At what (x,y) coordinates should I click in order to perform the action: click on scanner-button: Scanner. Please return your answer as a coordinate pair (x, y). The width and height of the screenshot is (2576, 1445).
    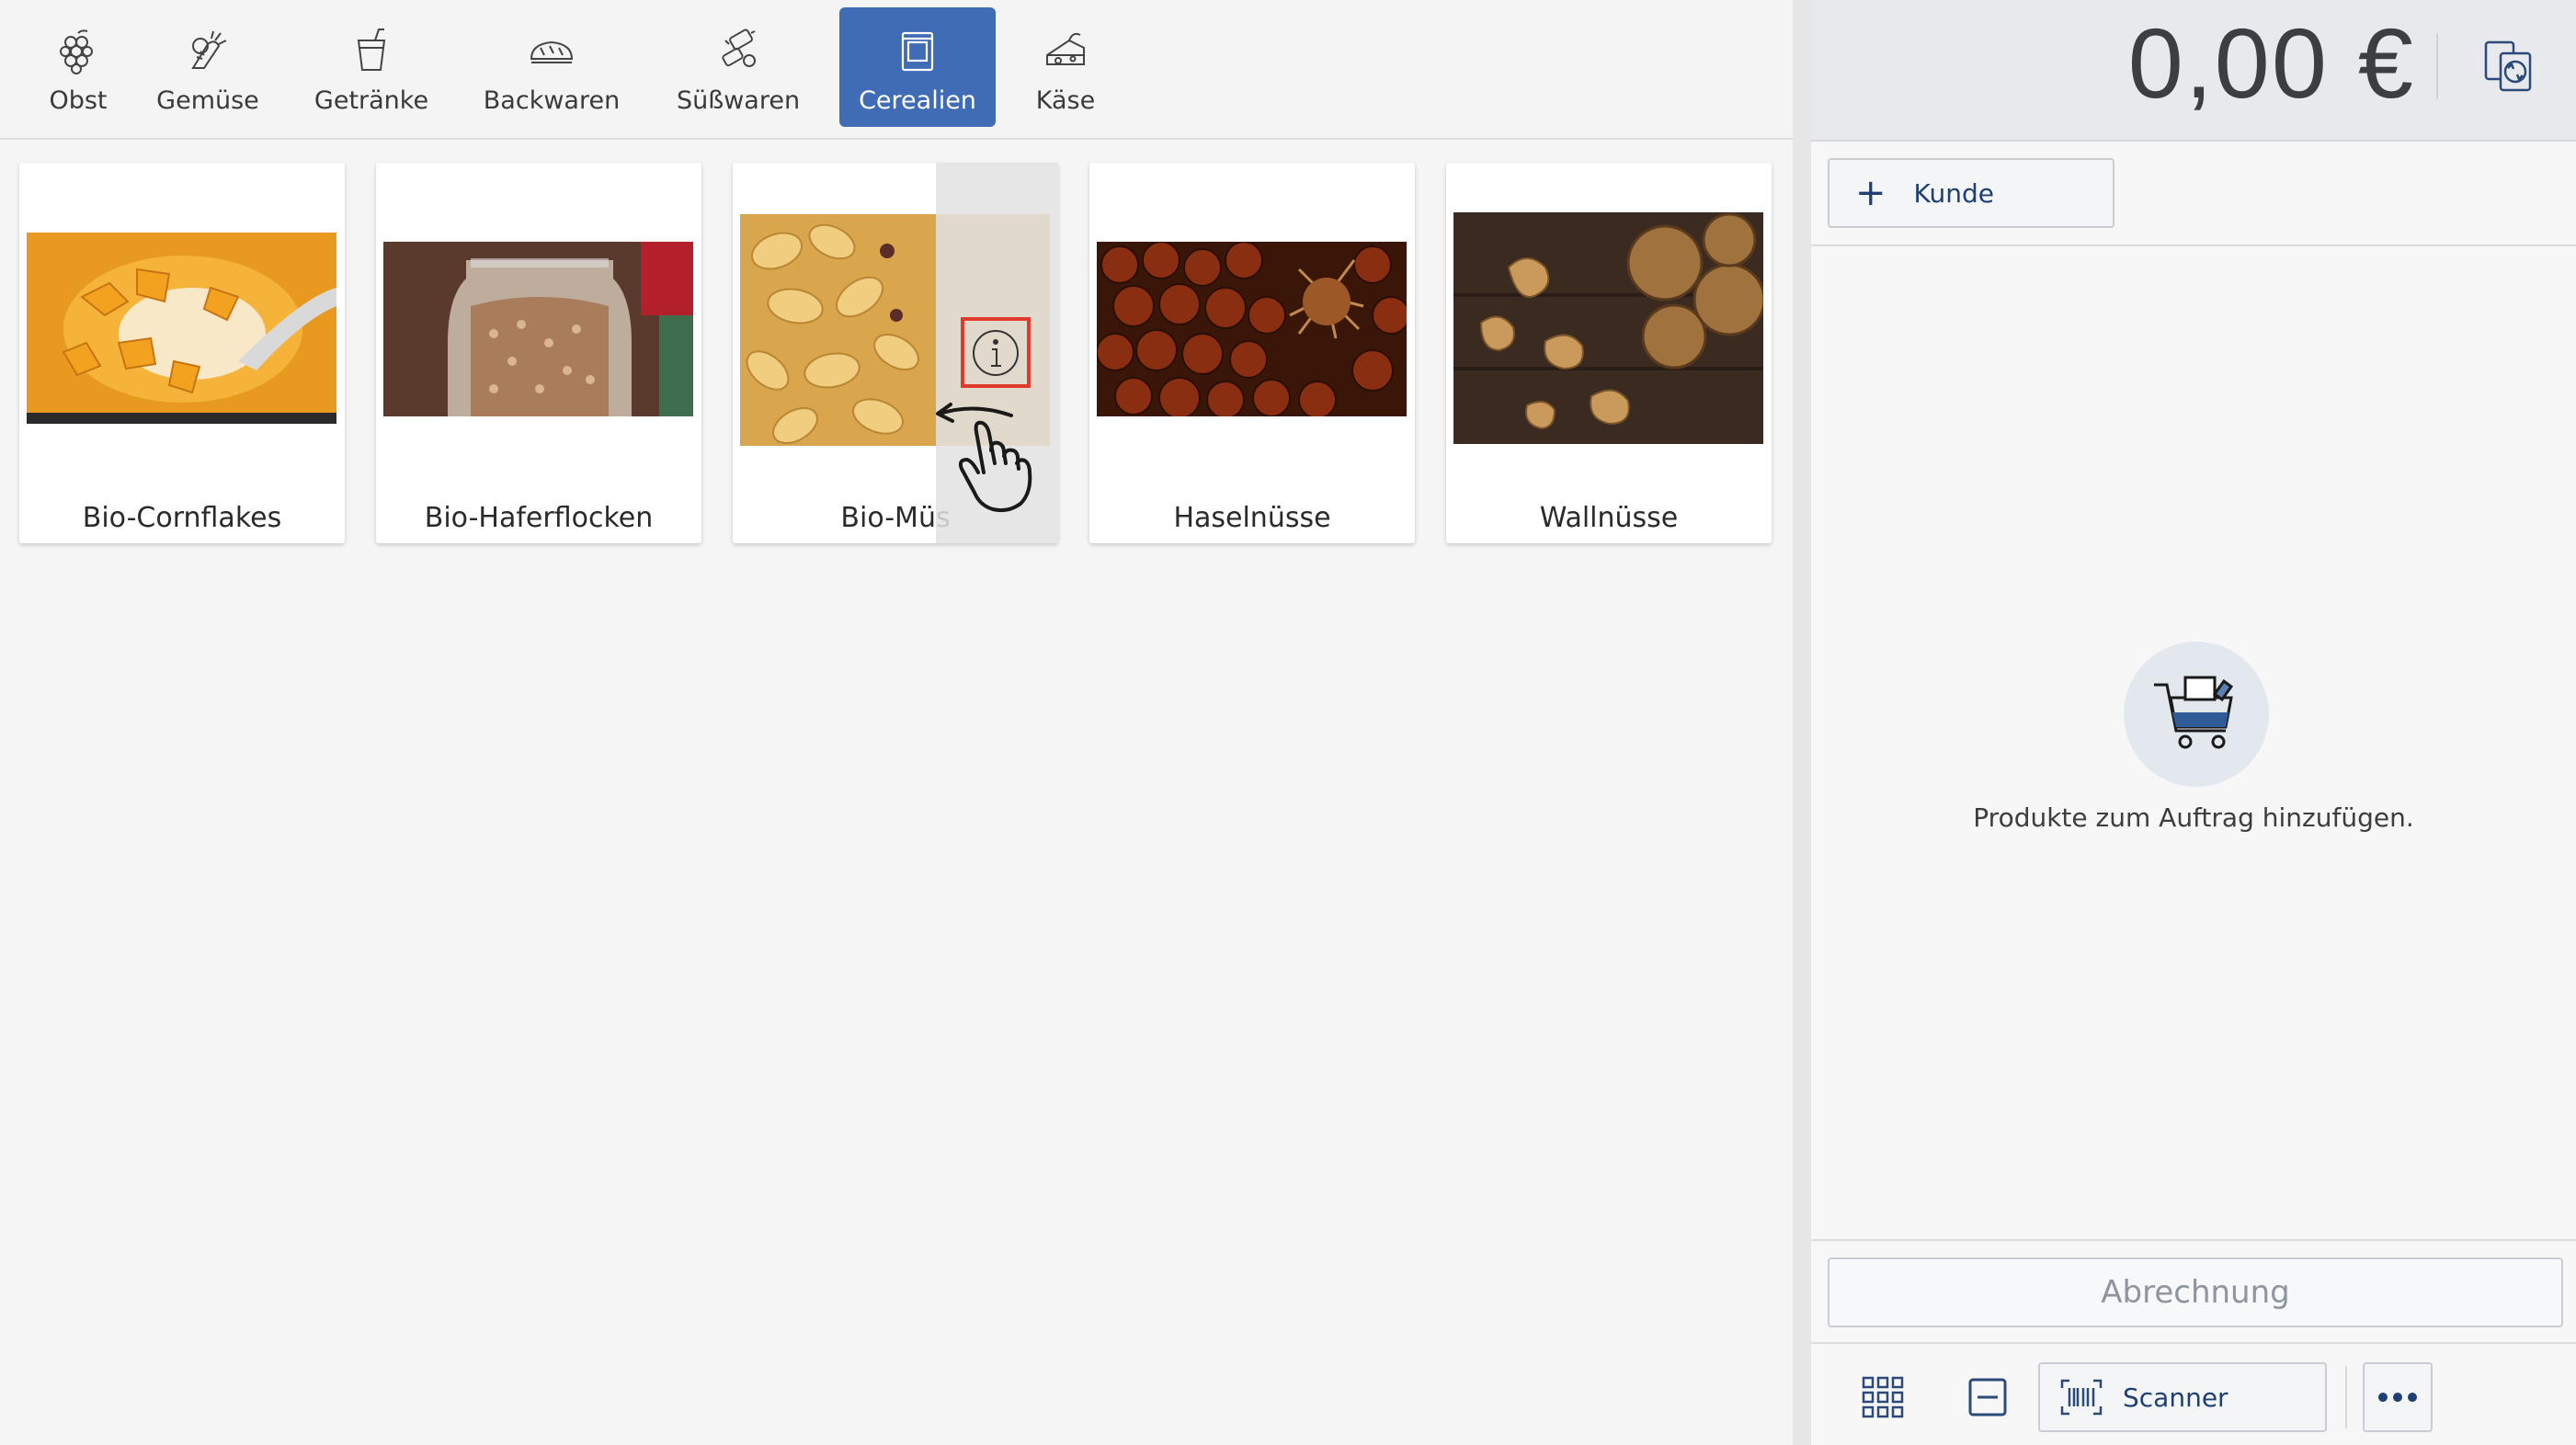
    Looking at the image, I should click on (2182, 1397).